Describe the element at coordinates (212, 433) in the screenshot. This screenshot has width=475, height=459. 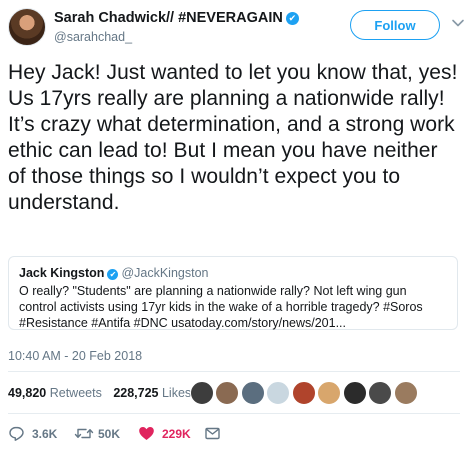
I see `message-icon` at that location.